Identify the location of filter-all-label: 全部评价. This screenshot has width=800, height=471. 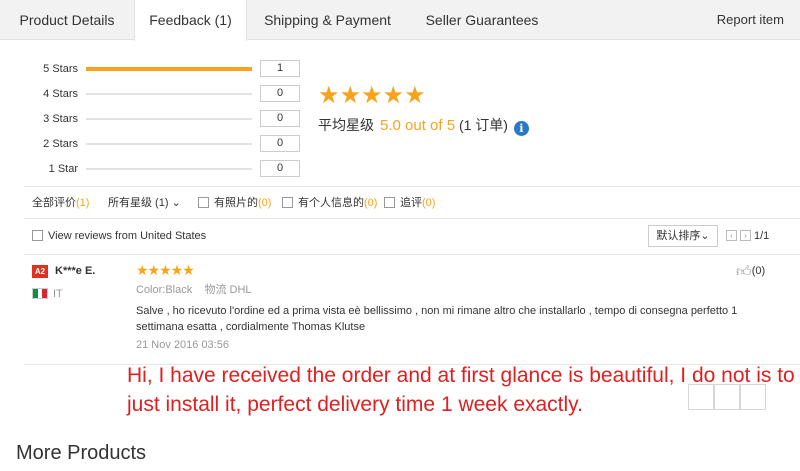
(54, 203).